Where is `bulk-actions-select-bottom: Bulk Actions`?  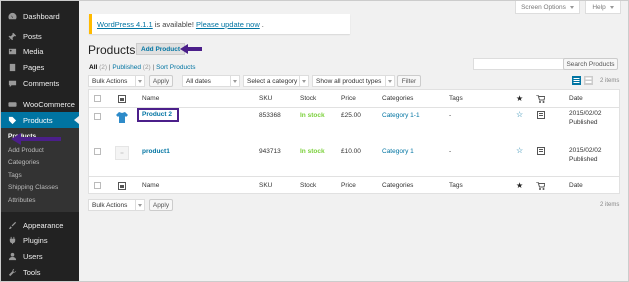
bulk-actions-select-bottom: Bulk Actions is located at coordinates (116, 205).